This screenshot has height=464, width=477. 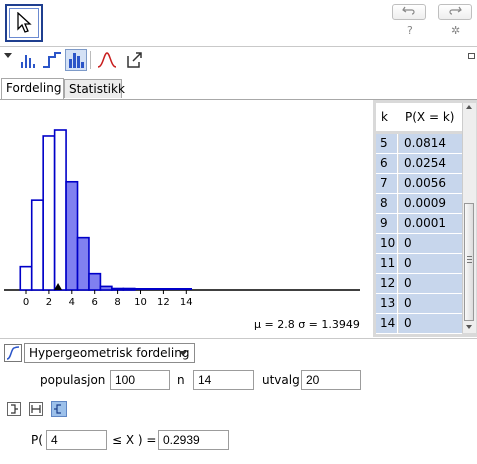 What do you see at coordinates (94, 88) in the screenshot?
I see `tab-statistikk: Statistikk` at bounding box center [94, 88].